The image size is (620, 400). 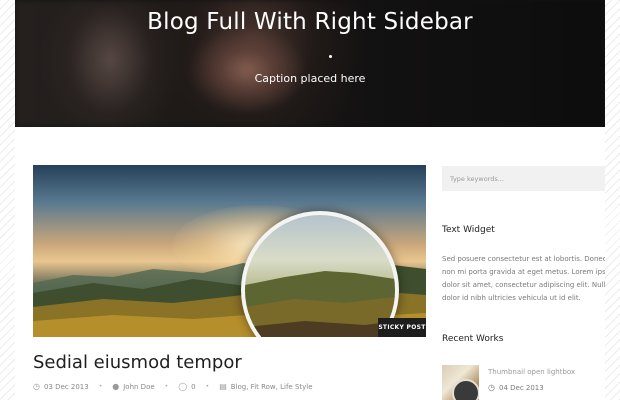 What do you see at coordinates (531, 372) in the screenshot?
I see `recent-work-title: Thumbnail open lightbox` at bounding box center [531, 372].